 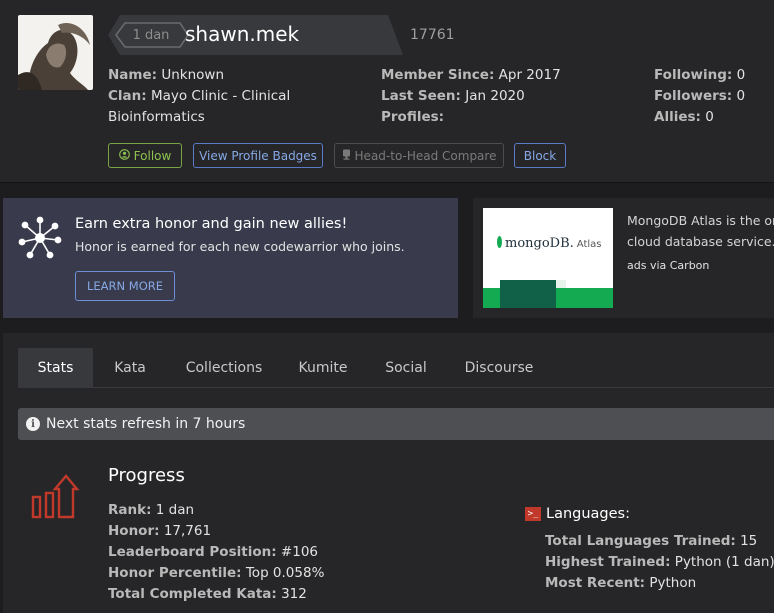 What do you see at coordinates (693, 96) in the screenshot?
I see `followers-label: Followers:` at bounding box center [693, 96].